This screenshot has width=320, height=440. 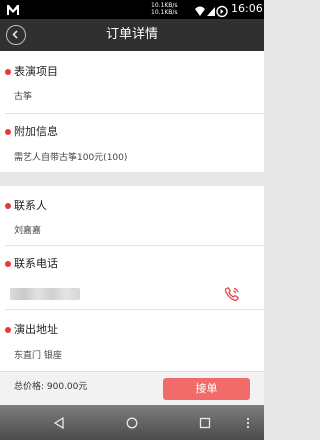 I want to click on signal-icon, so click(x=211, y=11).